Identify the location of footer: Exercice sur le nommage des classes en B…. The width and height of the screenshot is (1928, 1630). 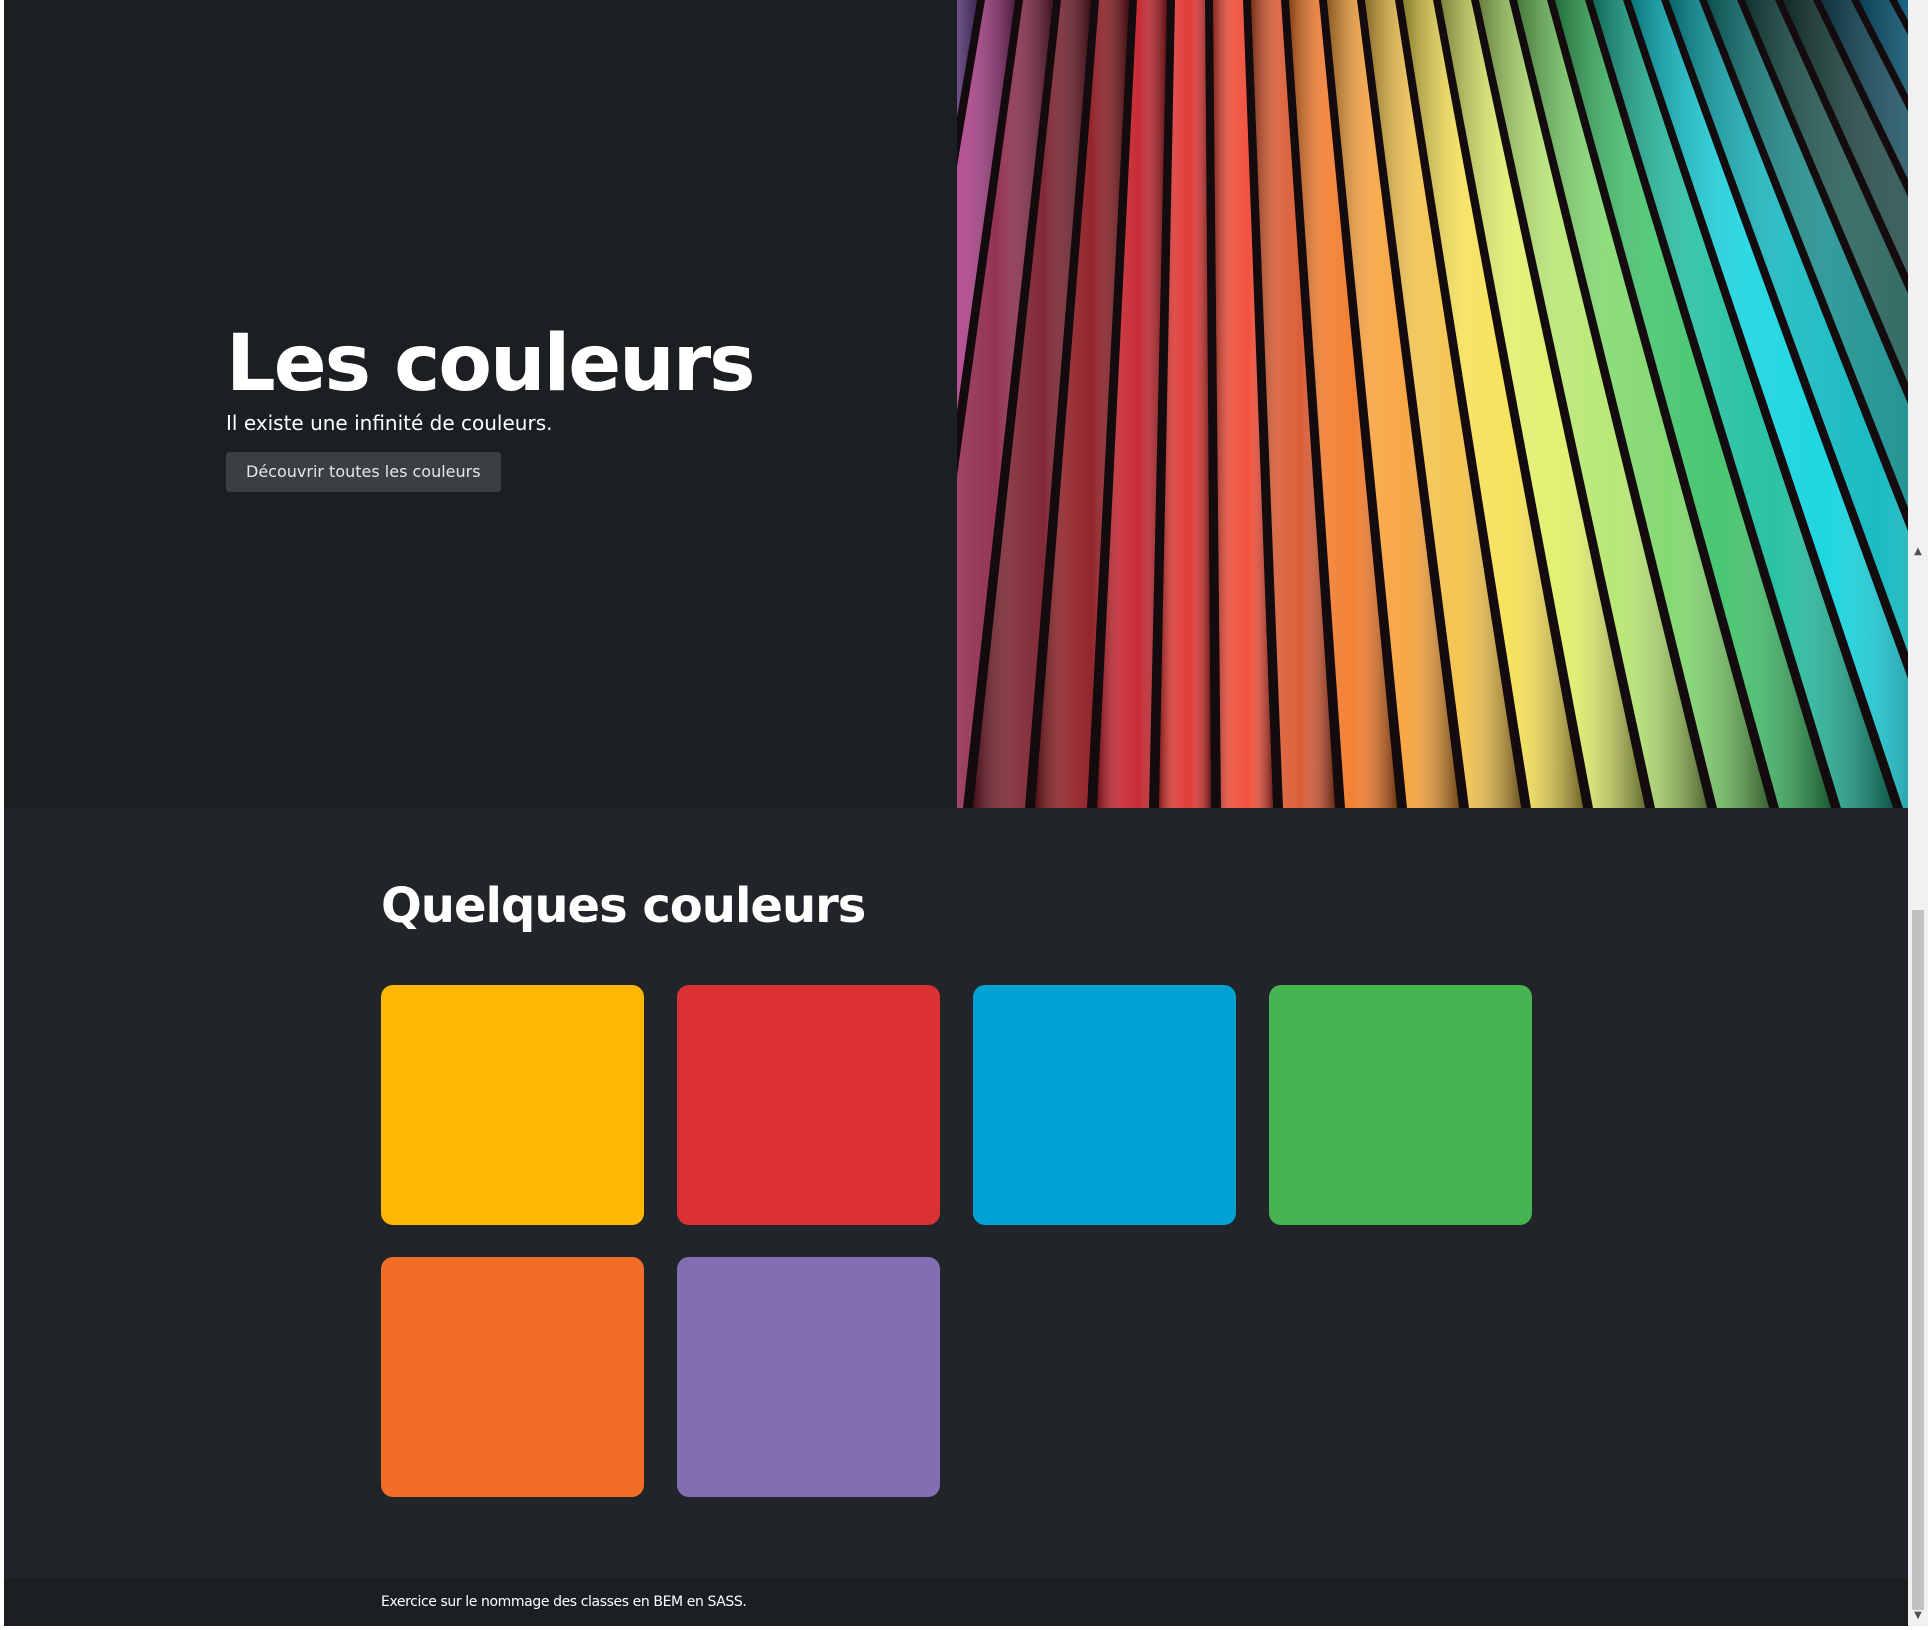
(956, 1602).